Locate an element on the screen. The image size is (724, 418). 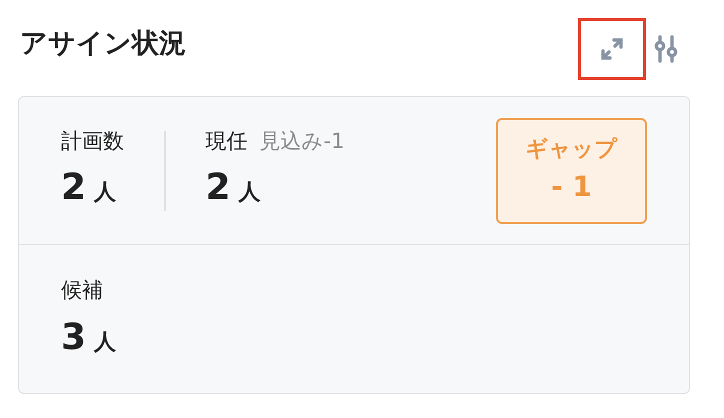
stat-note: 見込み-1 is located at coordinates (302, 141).